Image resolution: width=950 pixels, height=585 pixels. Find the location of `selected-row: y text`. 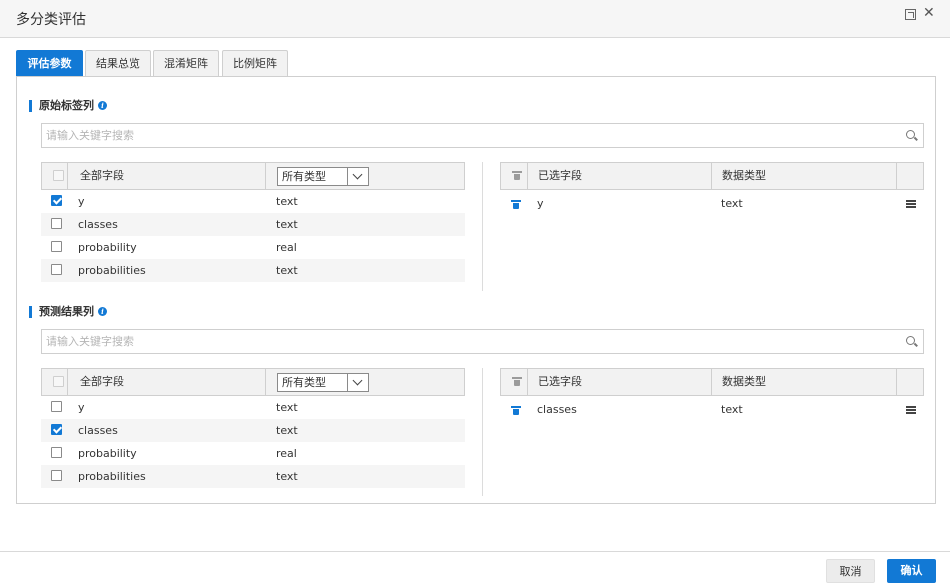

selected-row: y text is located at coordinates (712, 204).